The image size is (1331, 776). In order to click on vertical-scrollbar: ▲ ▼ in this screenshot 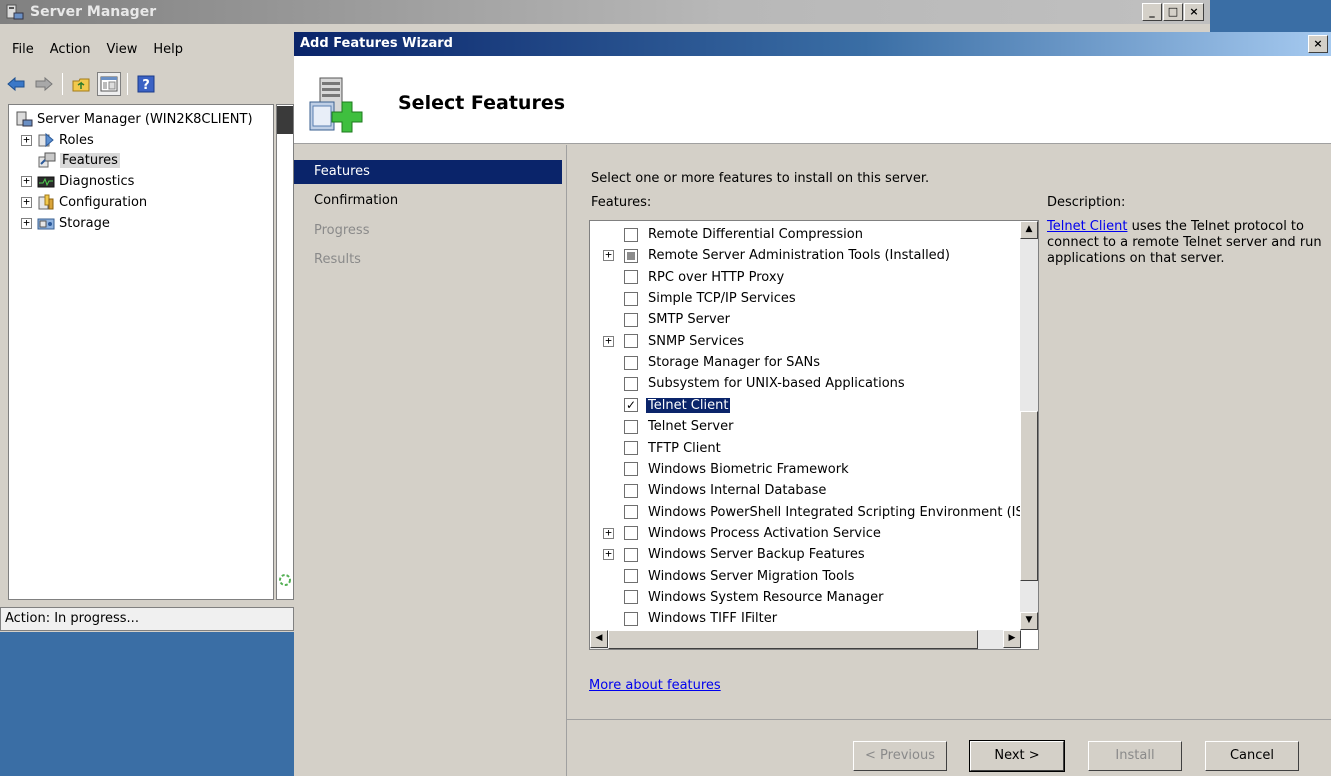, I will do `click(1029, 425)`.